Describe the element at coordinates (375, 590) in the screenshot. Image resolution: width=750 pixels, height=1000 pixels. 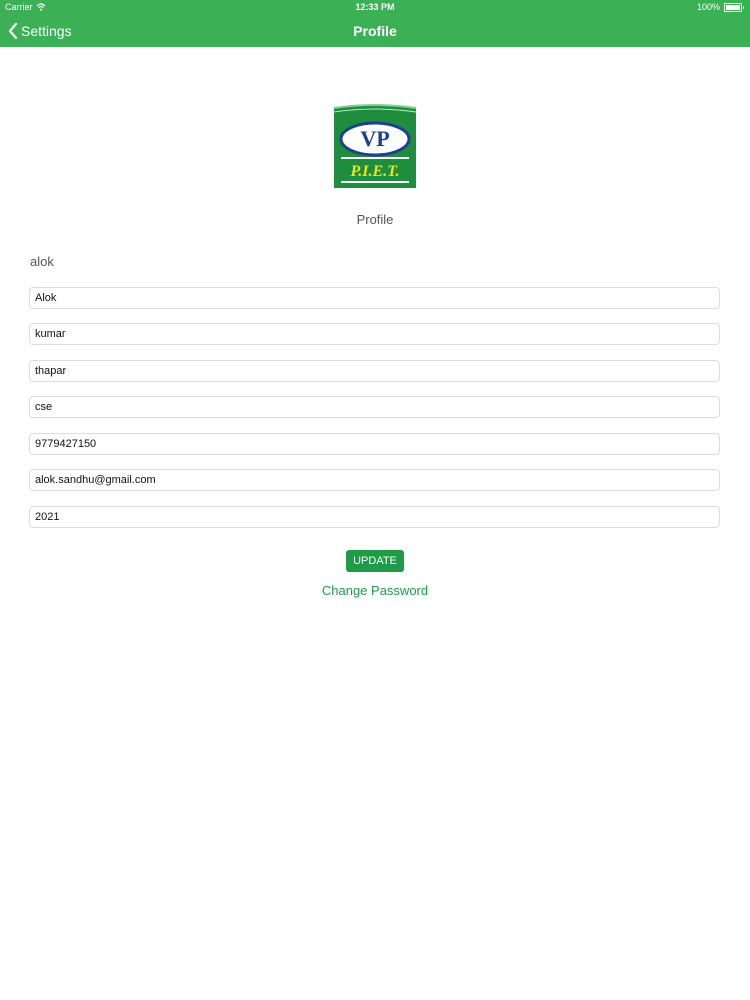
I see `change-password-link: Change Password` at that location.